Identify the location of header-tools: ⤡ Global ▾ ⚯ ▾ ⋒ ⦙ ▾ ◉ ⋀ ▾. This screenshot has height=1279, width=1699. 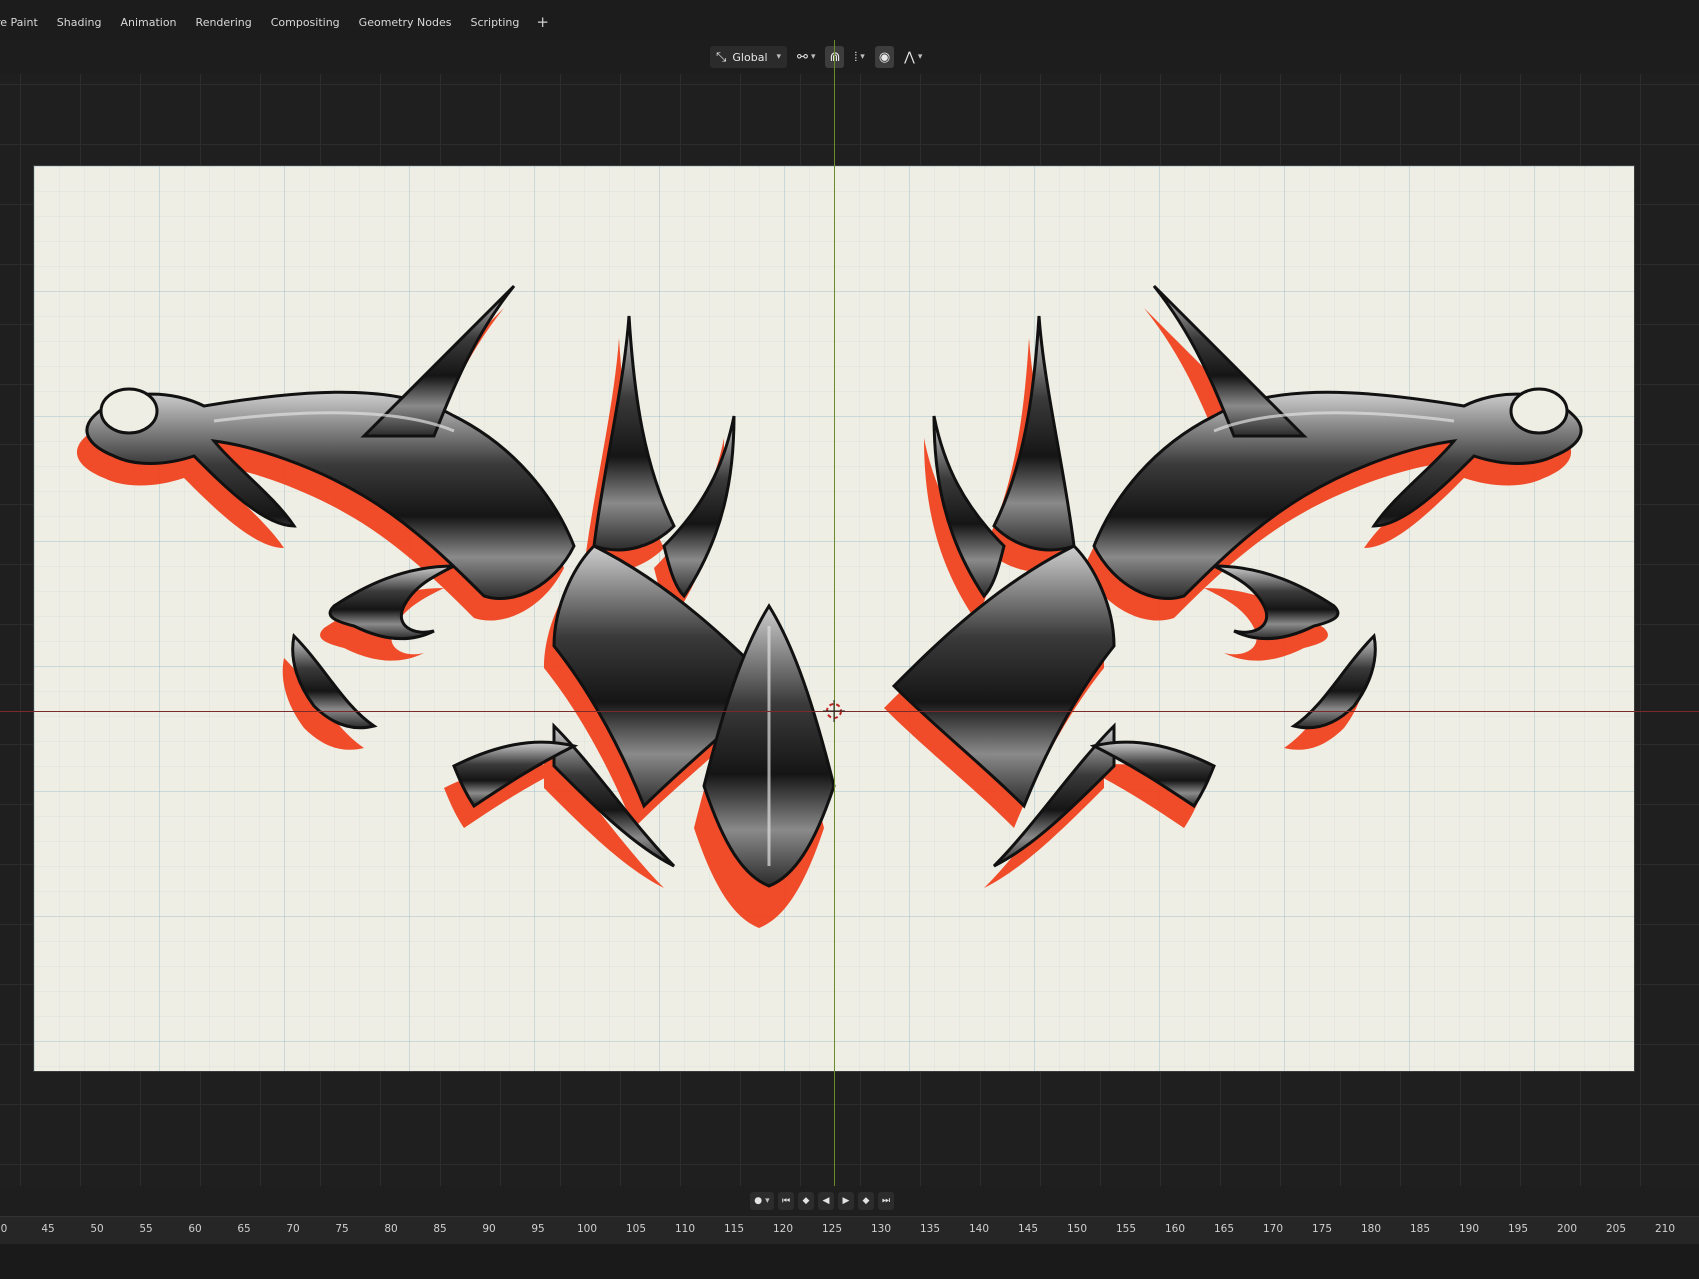
(818, 57).